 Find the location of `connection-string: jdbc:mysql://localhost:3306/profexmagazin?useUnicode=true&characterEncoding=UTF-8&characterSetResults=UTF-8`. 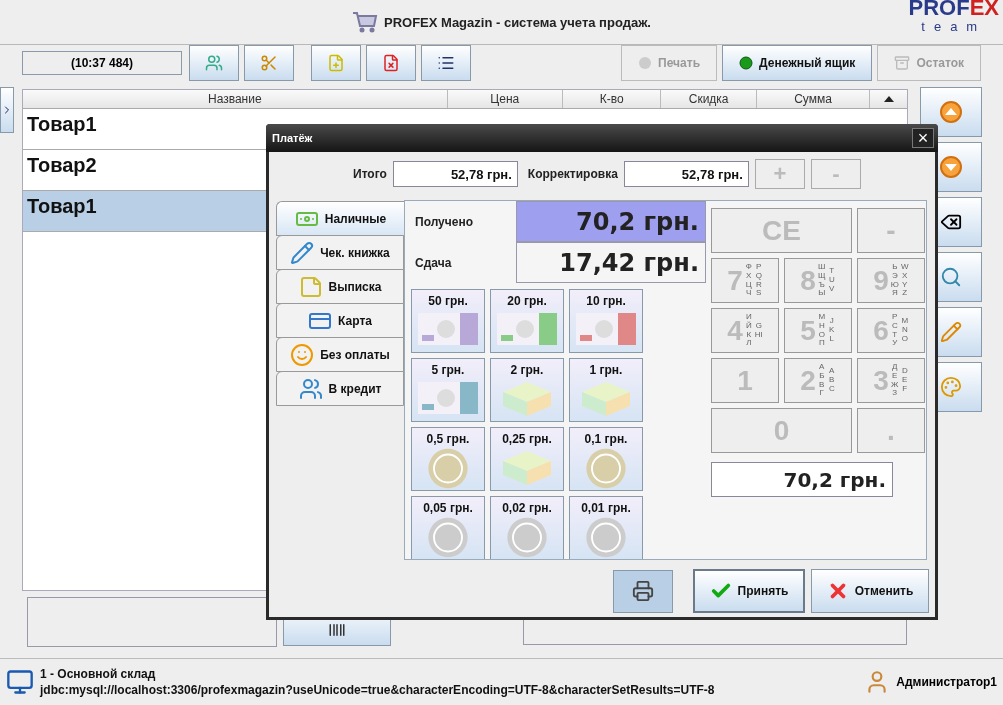

connection-string: jdbc:mysql://localhost:3306/profexmagazin?useUnicode=true&characterEncoding=UTF-8&characterSetResults=UTF-8 is located at coordinates (377, 690).